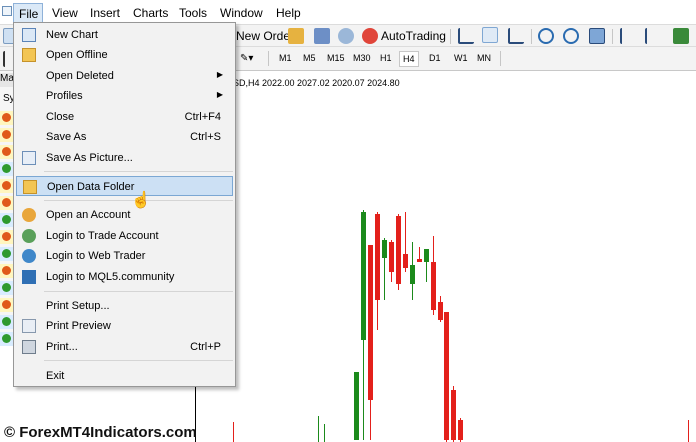 The image size is (696, 442). Describe the element at coordinates (7, 80) in the screenshot. I see `market-watch-tab: Ma` at that location.